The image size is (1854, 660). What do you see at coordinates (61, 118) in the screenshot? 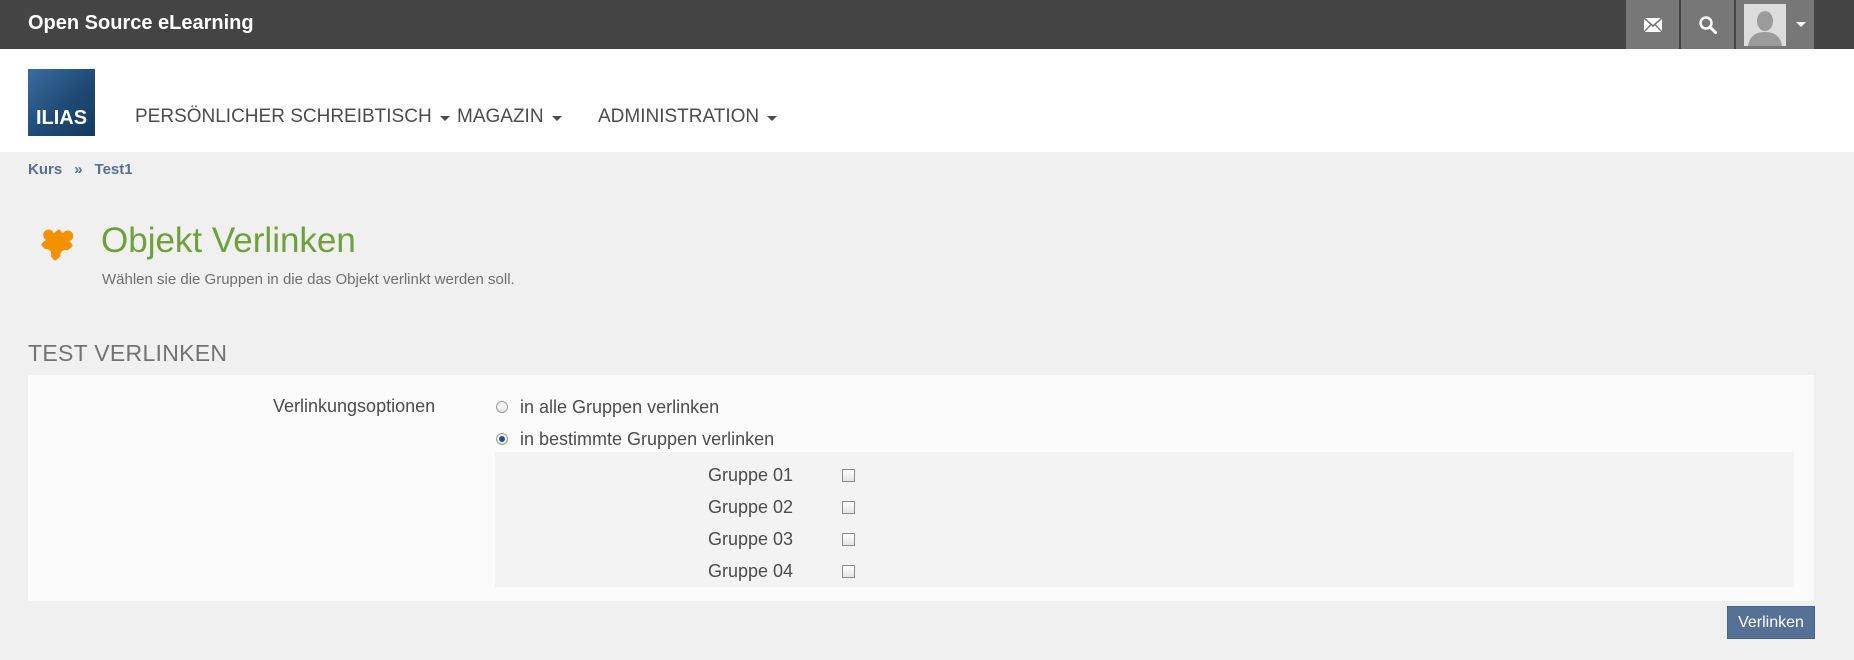
I see `logo-text: ILIAS` at bounding box center [61, 118].